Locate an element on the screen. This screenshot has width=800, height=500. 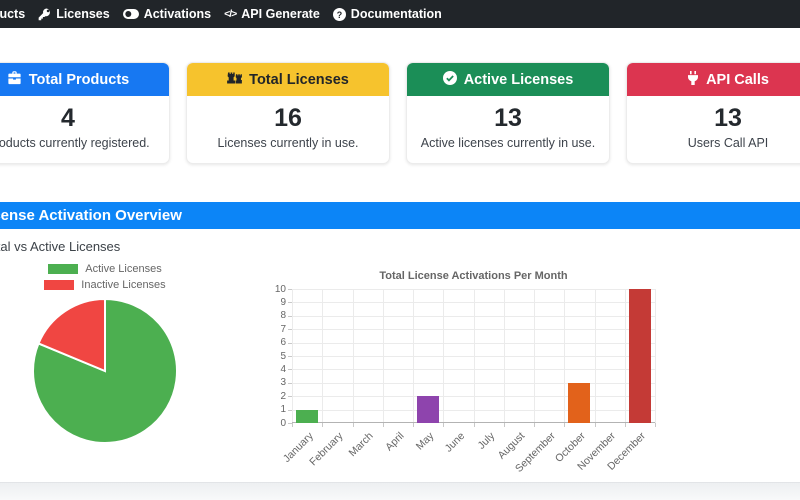
stat-card-subtitle: Users Call API is located at coordinates (728, 143).